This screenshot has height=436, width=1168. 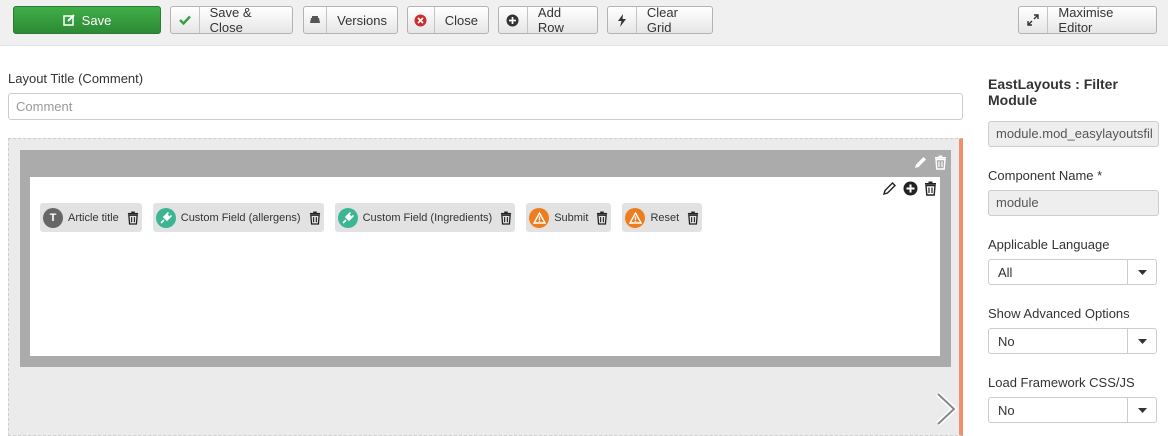 I want to click on select-value: All, so click(x=1005, y=272).